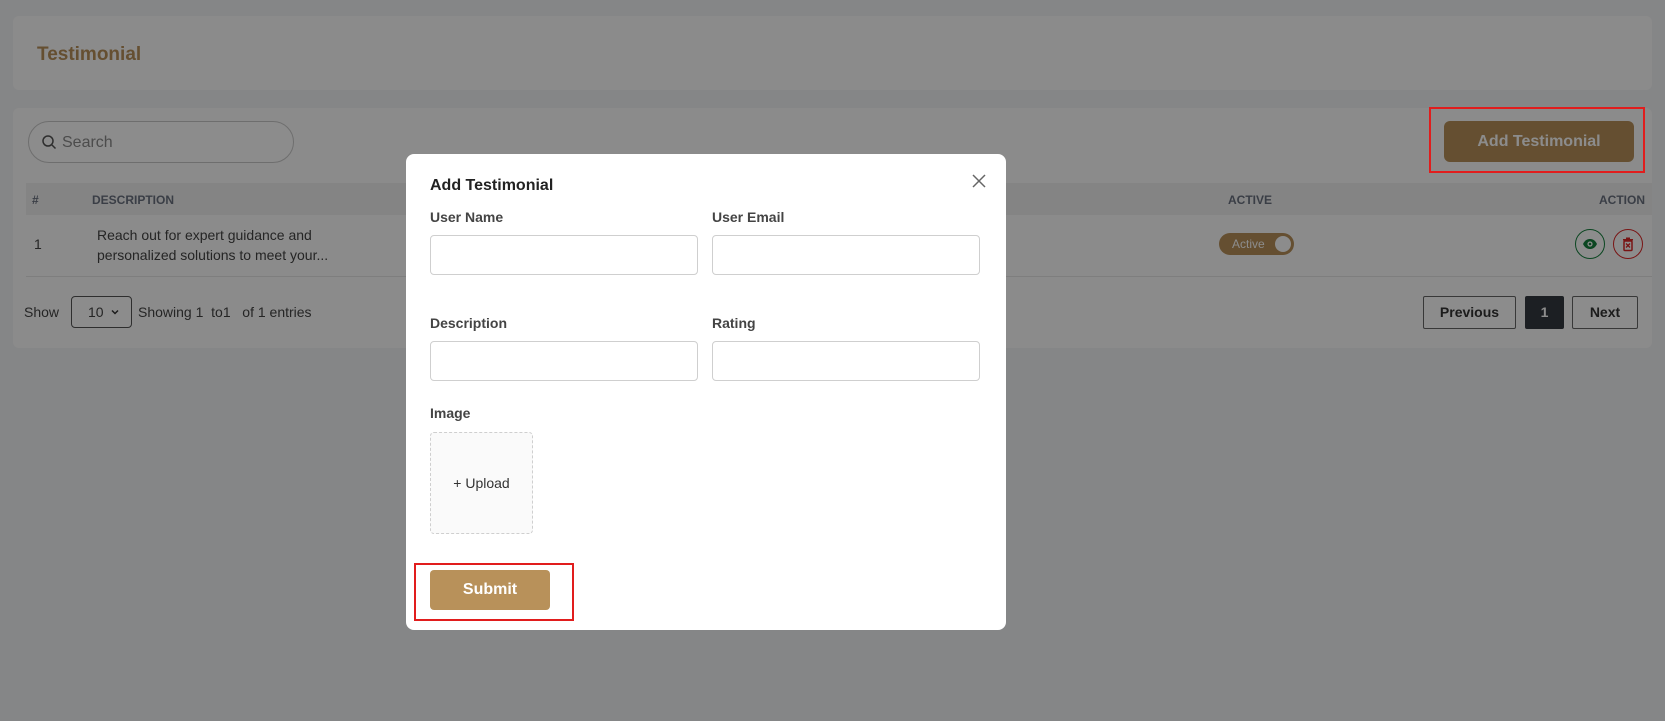 The image size is (1665, 721). What do you see at coordinates (1537, 140) in the screenshot?
I see `highlight-add-button` at bounding box center [1537, 140].